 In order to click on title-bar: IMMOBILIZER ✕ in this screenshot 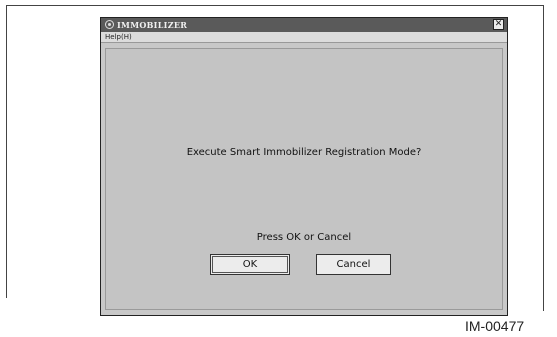, I will do `click(304, 25)`.